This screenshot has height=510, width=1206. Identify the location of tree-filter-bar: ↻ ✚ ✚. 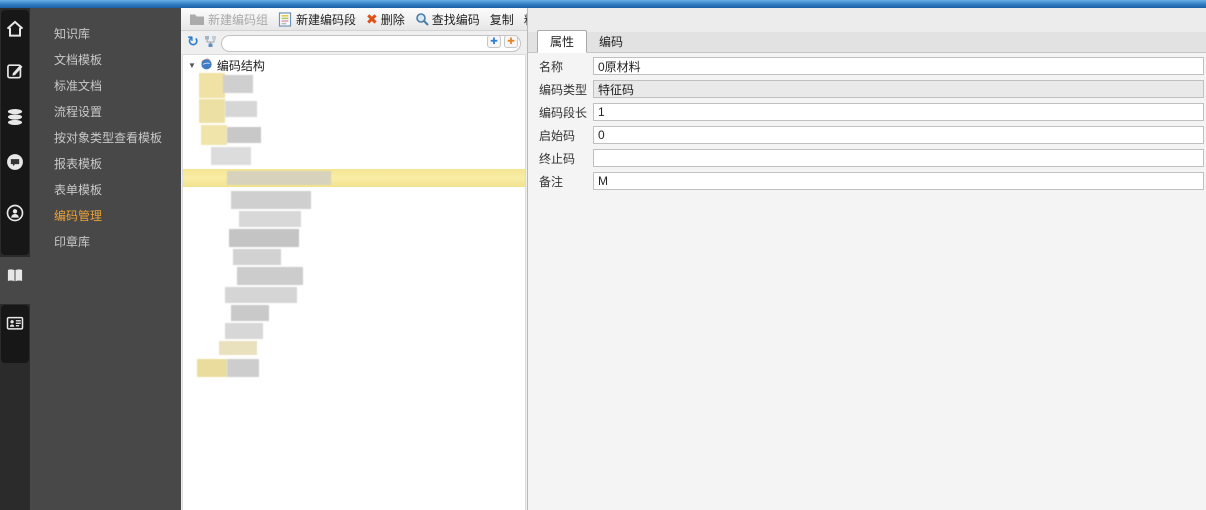
(354, 41).